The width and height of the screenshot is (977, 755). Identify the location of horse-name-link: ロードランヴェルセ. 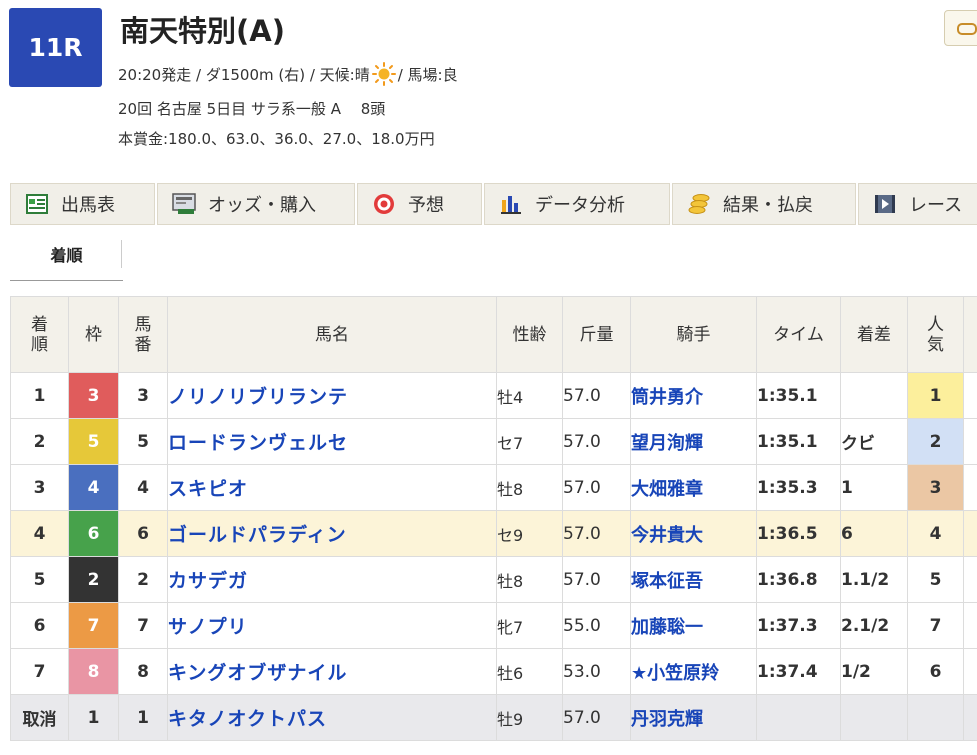
(332, 441).